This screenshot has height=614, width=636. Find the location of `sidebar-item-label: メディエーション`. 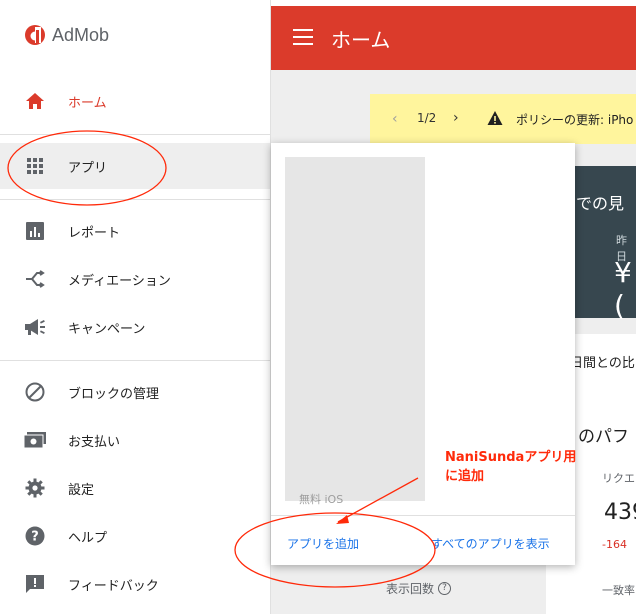

sidebar-item-label: メディエーション is located at coordinates (119, 281).